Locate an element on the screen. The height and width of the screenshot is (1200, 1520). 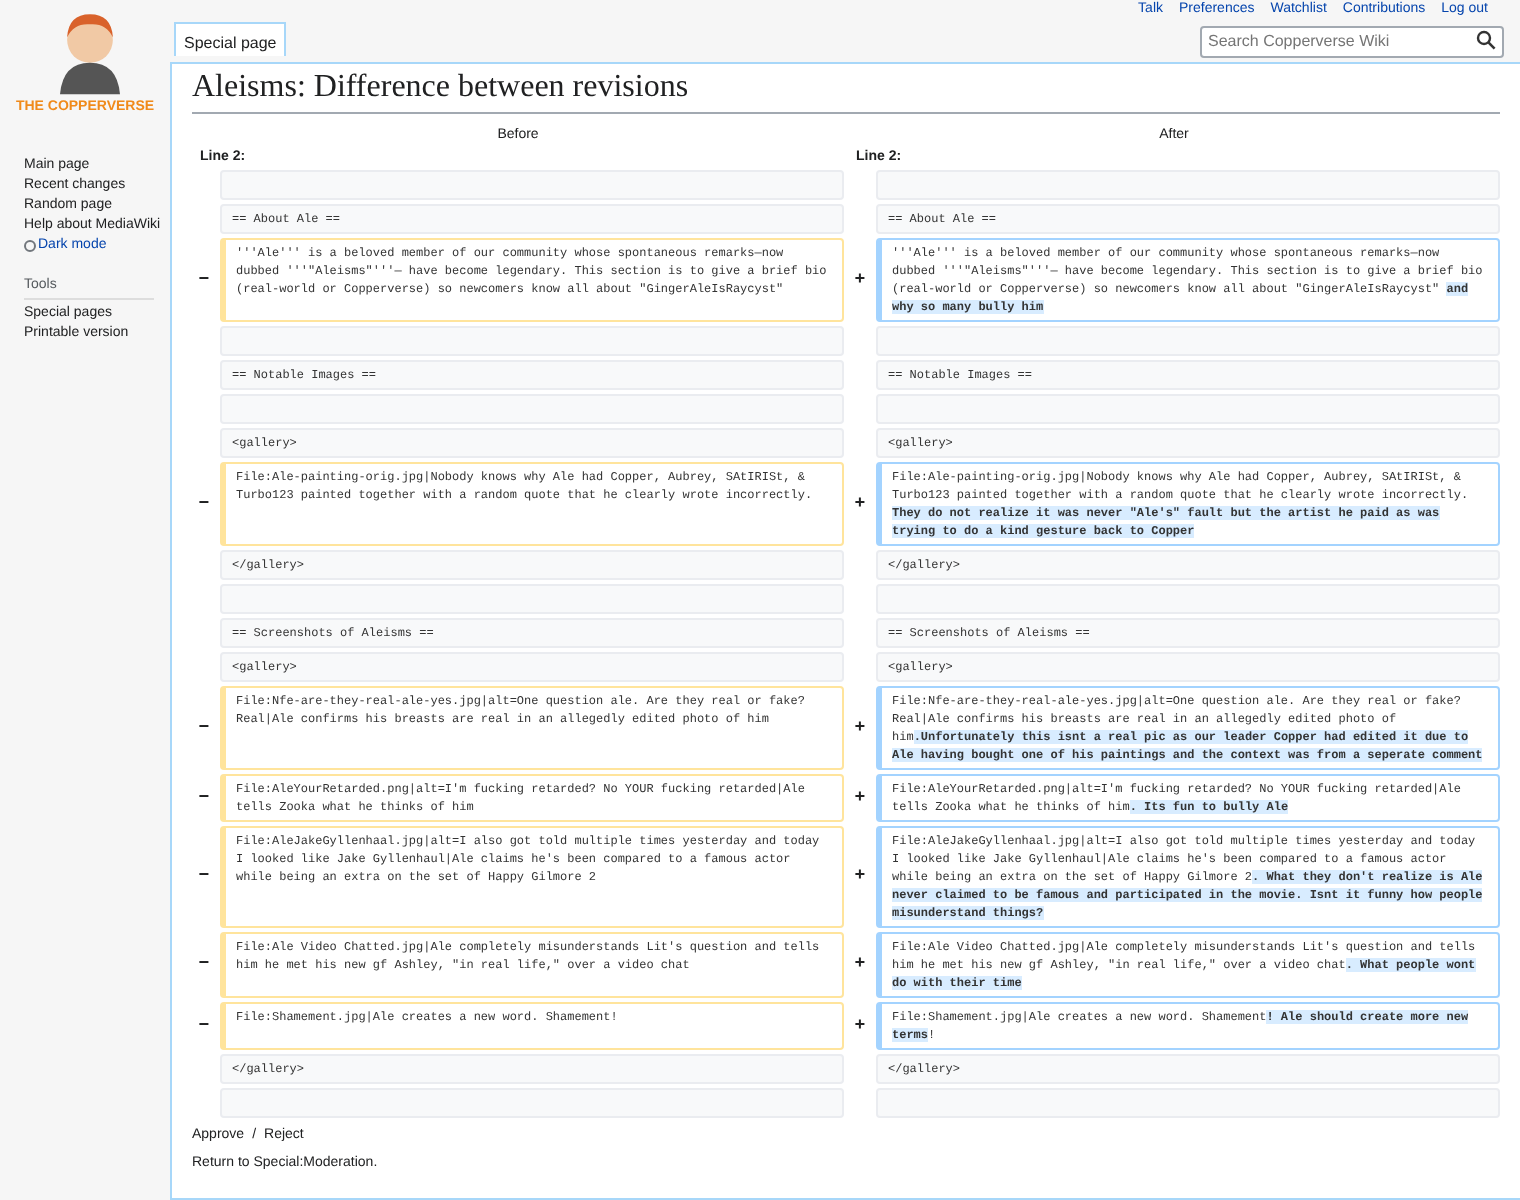
page-title: Aleisms: Difference between revisions is located at coordinates (846, 89).